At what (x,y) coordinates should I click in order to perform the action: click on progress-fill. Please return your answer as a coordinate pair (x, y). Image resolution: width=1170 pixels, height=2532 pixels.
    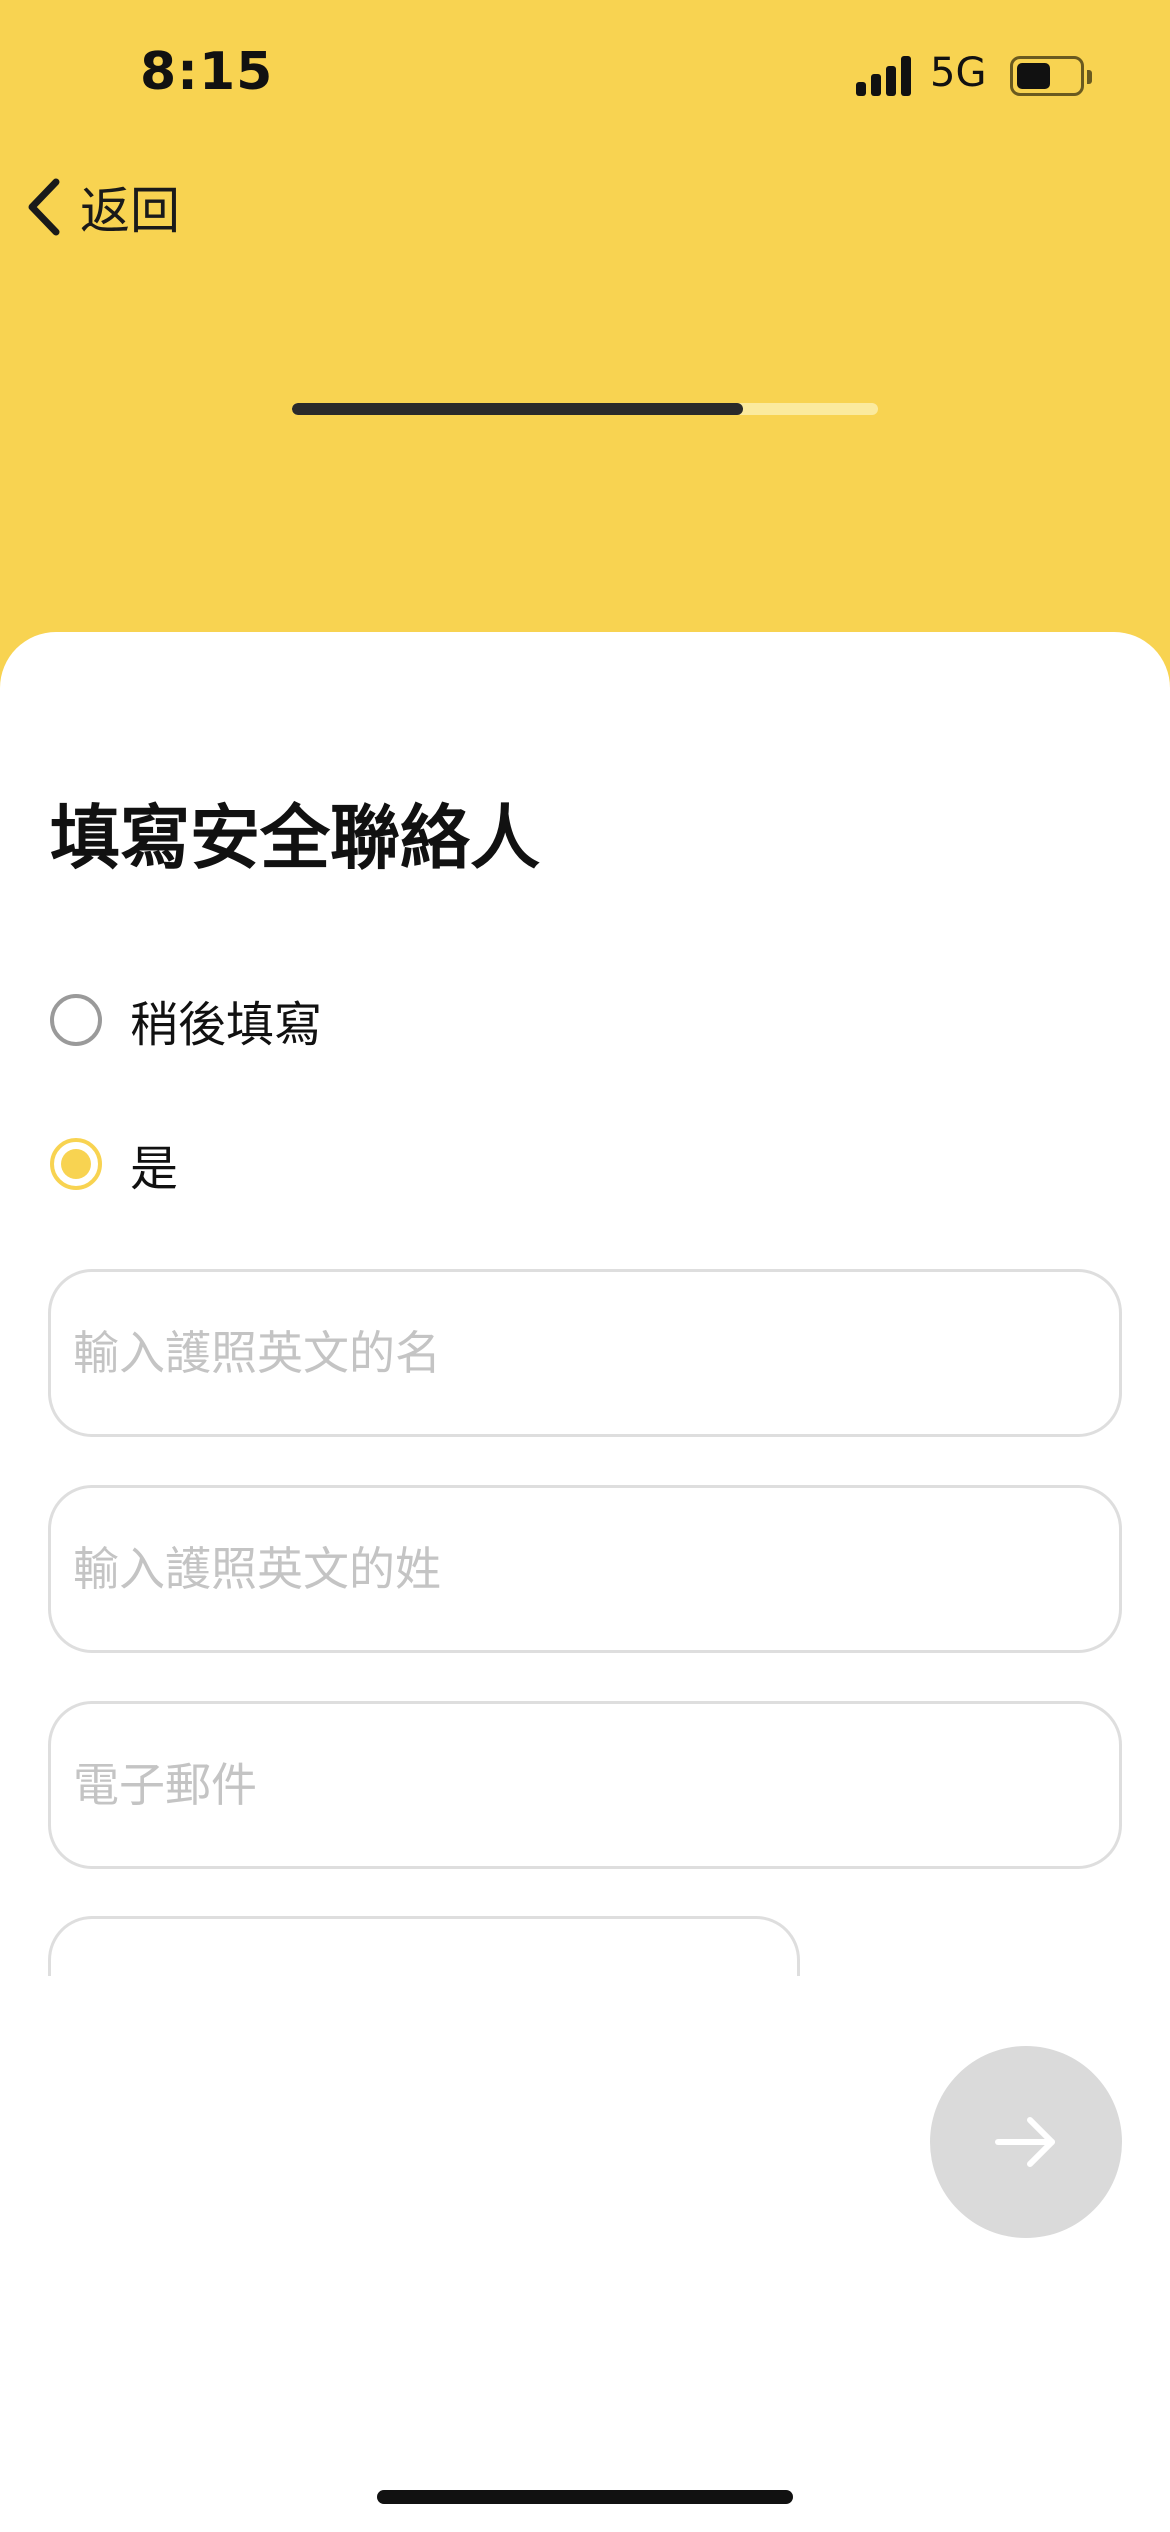
    Looking at the image, I should click on (518, 409).